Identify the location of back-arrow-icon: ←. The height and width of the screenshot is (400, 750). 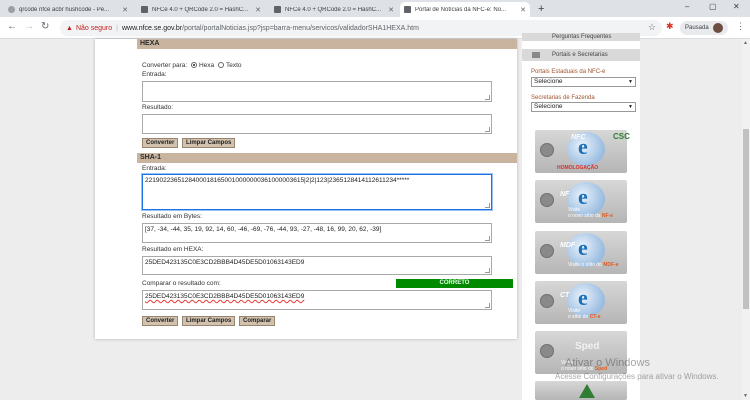
(12, 26).